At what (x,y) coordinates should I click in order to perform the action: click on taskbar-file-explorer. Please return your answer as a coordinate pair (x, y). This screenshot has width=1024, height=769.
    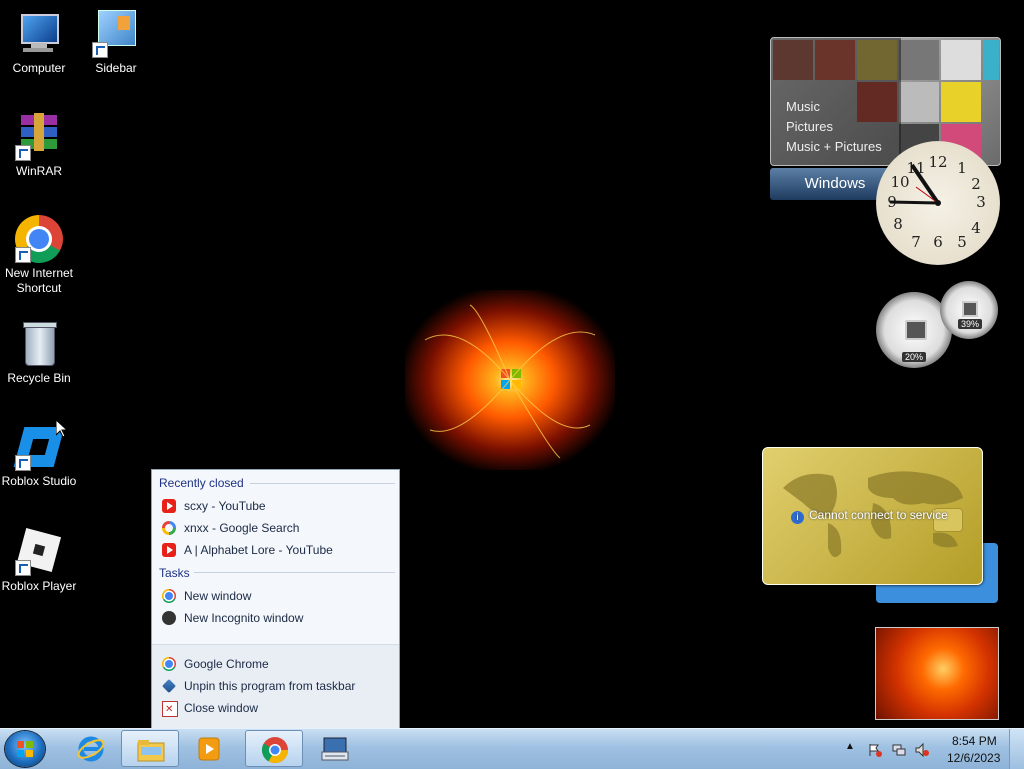
    Looking at the image, I should click on (150, 748).